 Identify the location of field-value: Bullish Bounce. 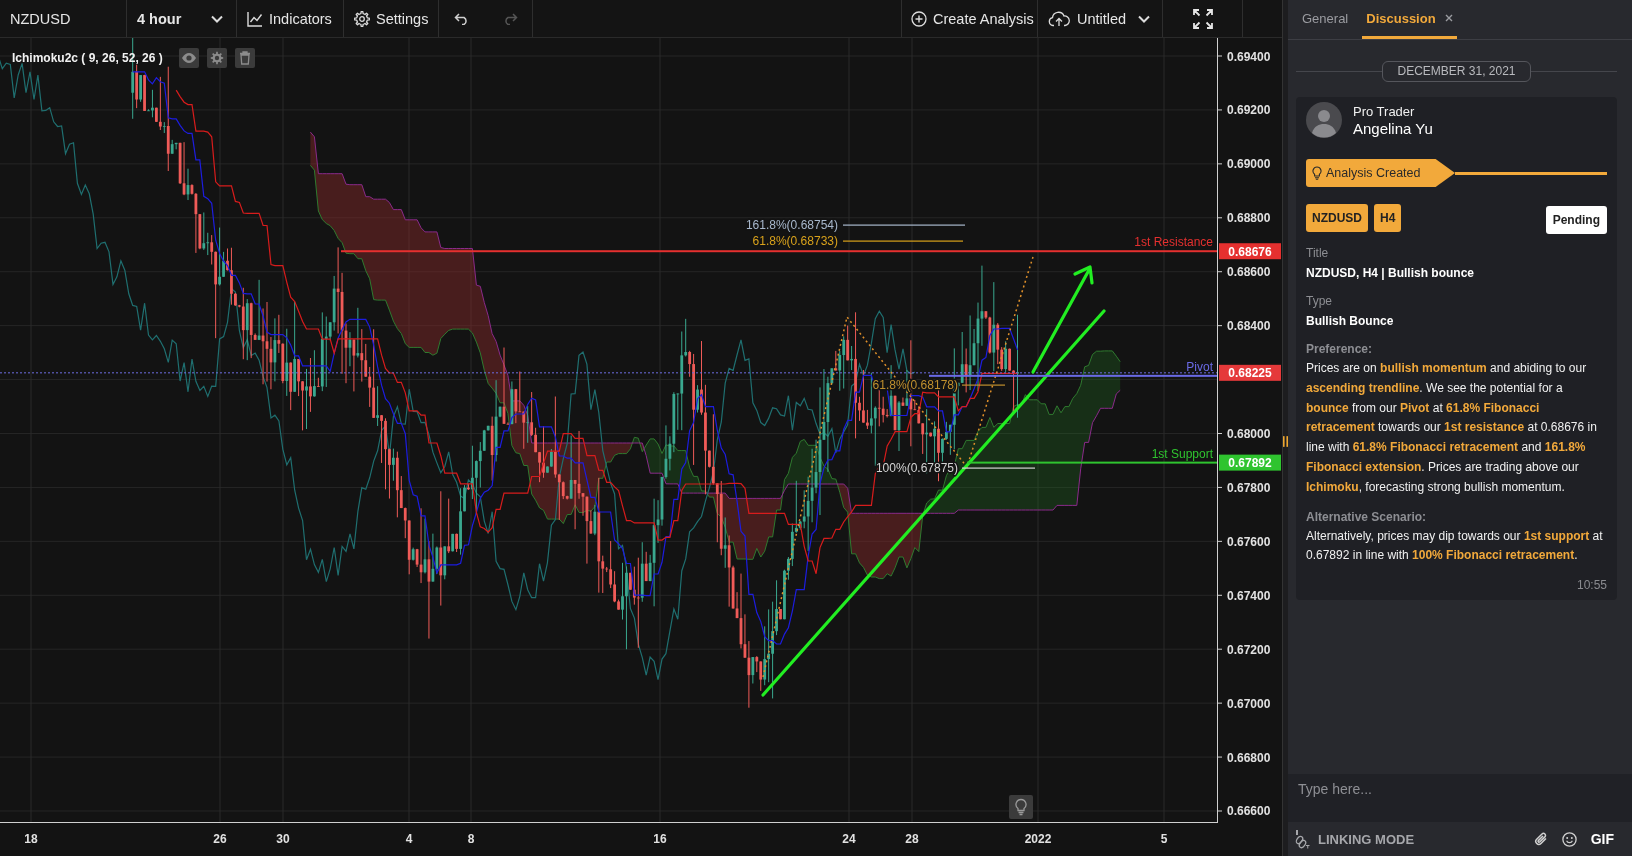
(1350, 321).